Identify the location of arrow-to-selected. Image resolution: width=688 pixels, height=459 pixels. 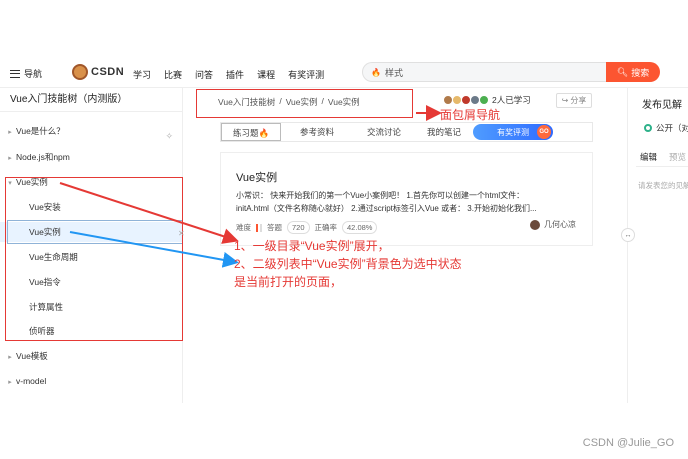
(154, 249).